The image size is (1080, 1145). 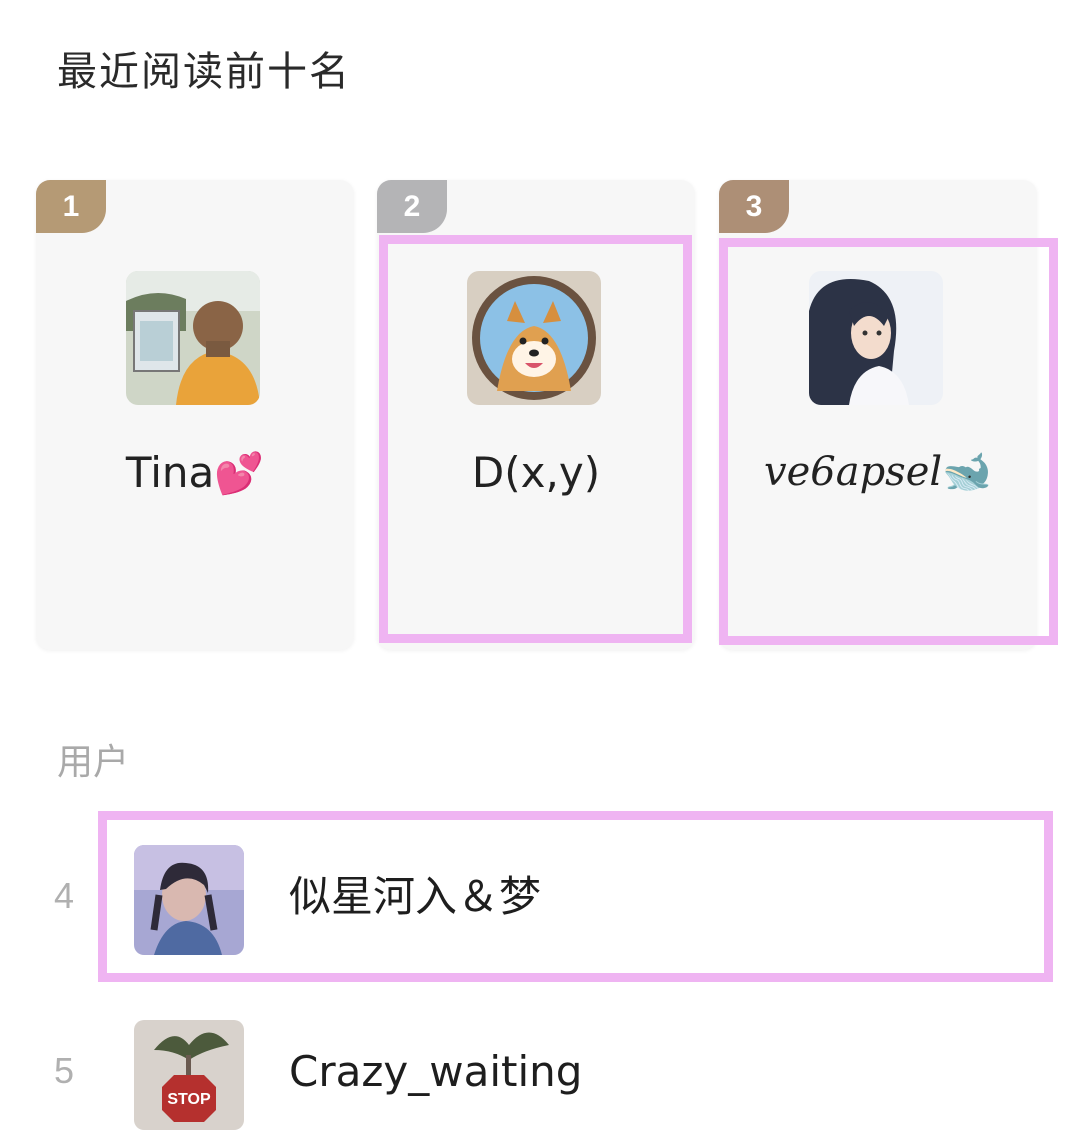 I want to click on rank-badge-2: 2, so click(x=412, y=206).